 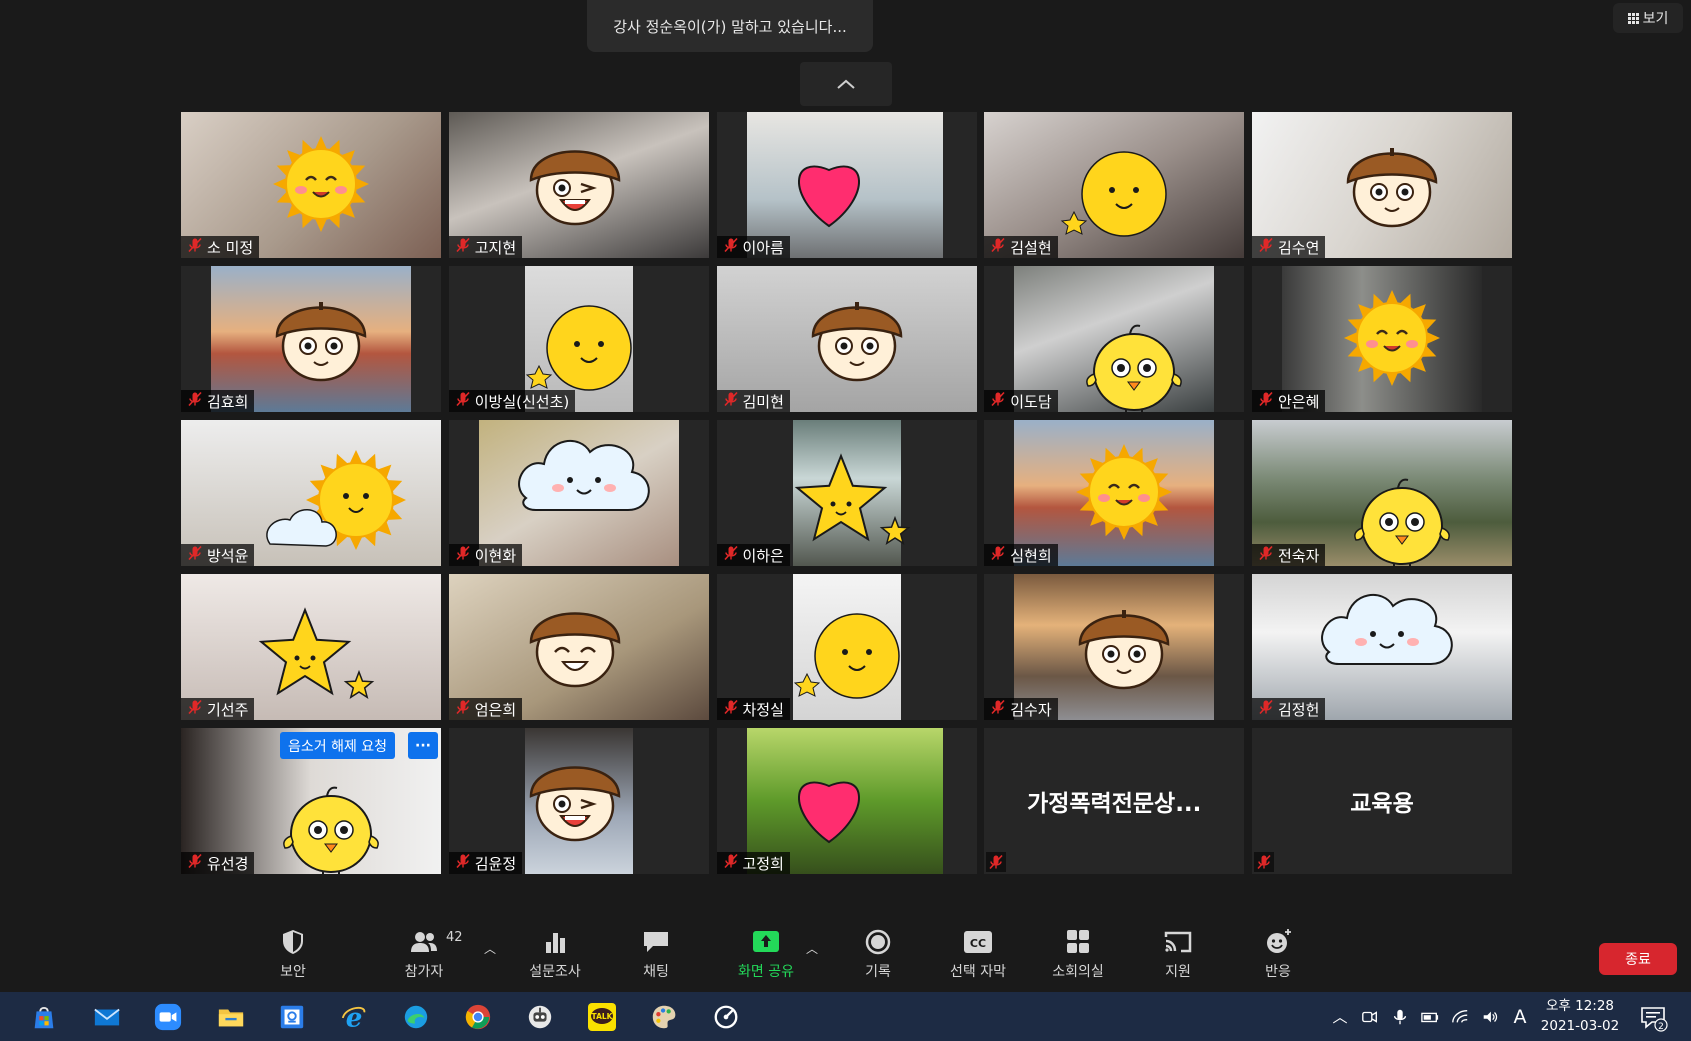 I want to click on video-tile: 김효희, so click(x=311, y=339).